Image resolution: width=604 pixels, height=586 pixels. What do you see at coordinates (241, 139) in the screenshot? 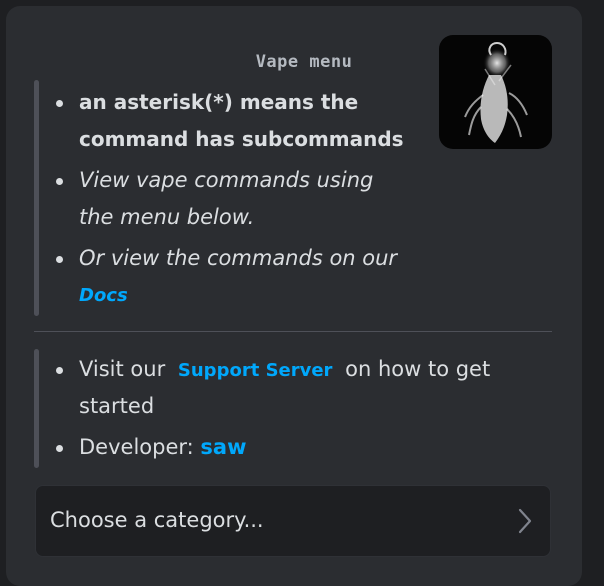
I see `bullet-text: command has subcommands` at bounding box center [241, 139].